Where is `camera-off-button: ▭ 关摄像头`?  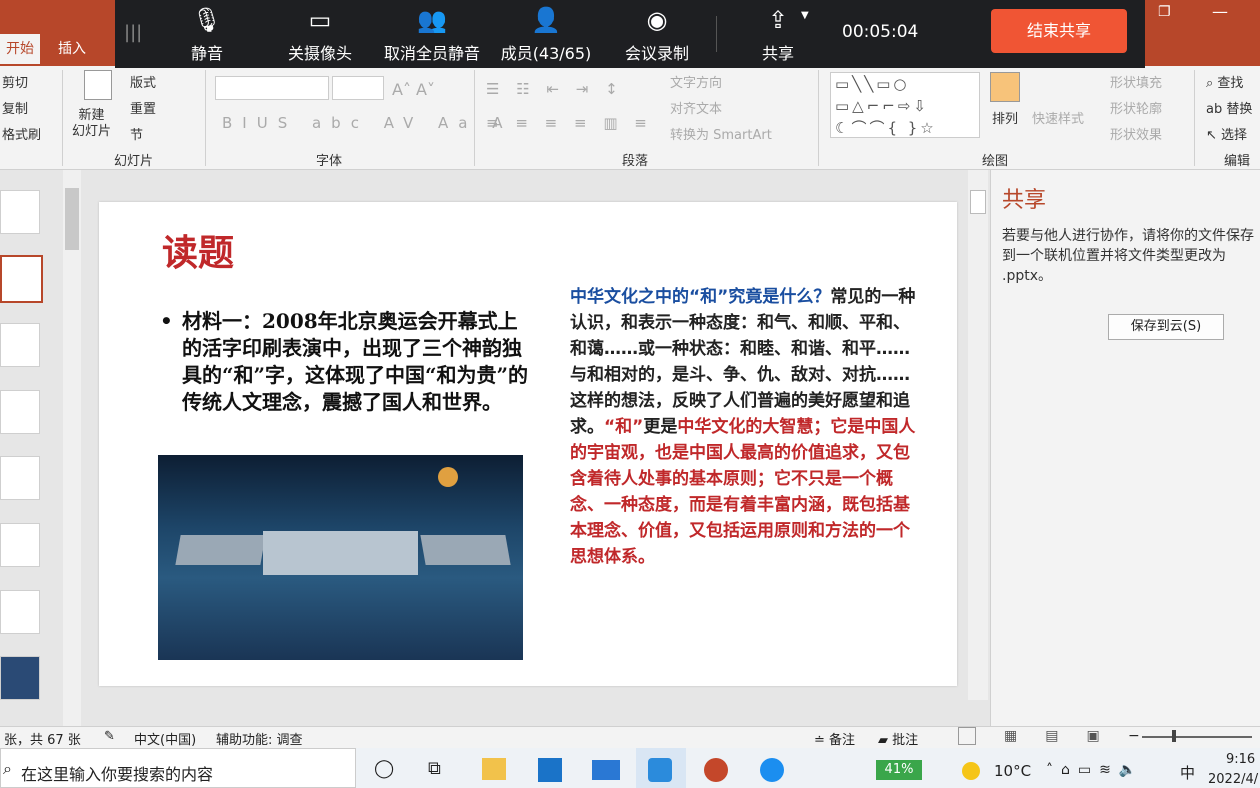
camera-off-button: ▭ 关摄像头 is located at coordinates (320, 34).